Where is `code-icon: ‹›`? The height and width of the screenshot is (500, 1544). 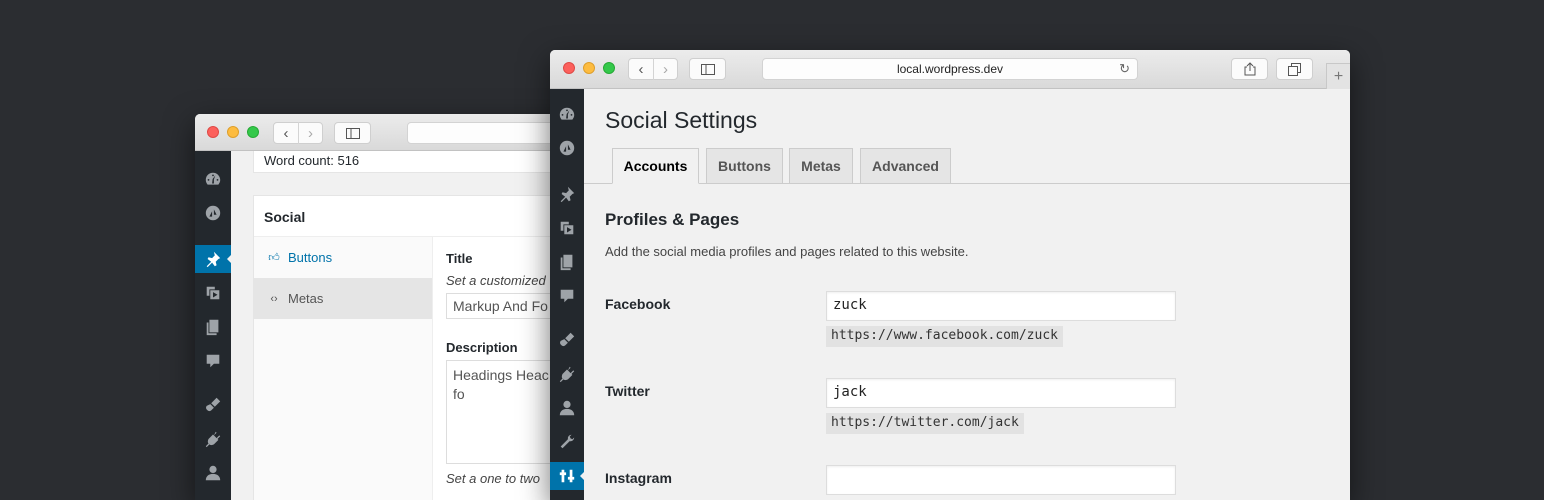
code-icon: ‹› is located at coordinates (274, 298).